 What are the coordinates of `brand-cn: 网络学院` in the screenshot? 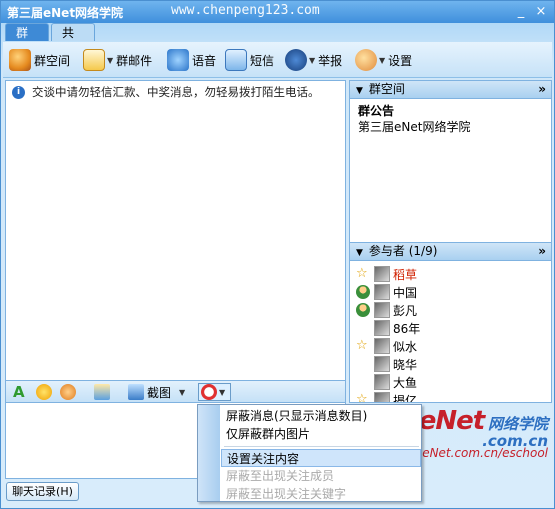 It's located at (517, 424).